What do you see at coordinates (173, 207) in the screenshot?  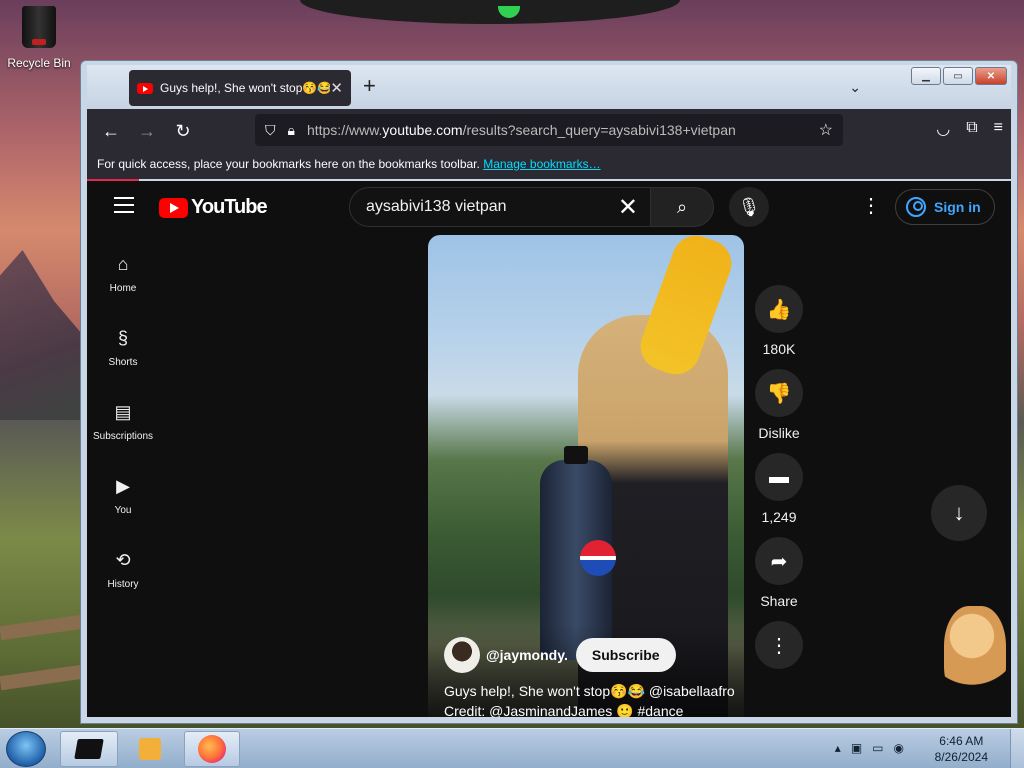 I see `youtube-play-icon` at bounding box center [173, 207].